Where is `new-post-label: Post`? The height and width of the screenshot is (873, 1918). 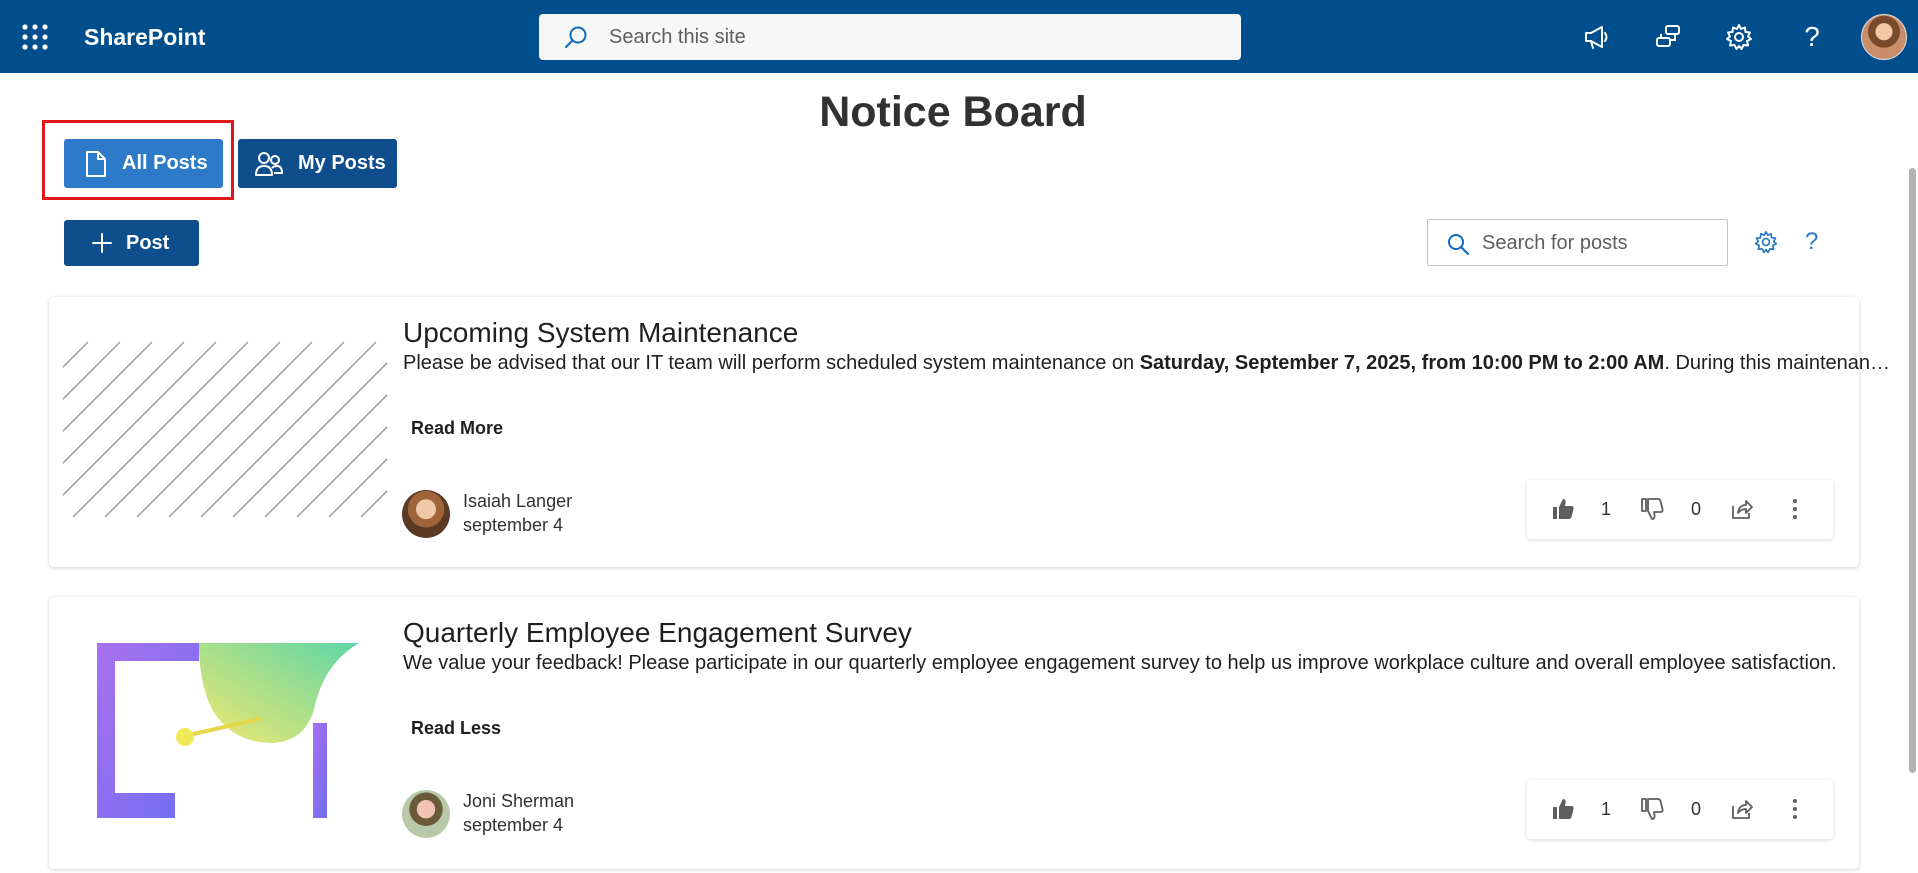
new-post-label: Post is located at coordinates (148, 242).